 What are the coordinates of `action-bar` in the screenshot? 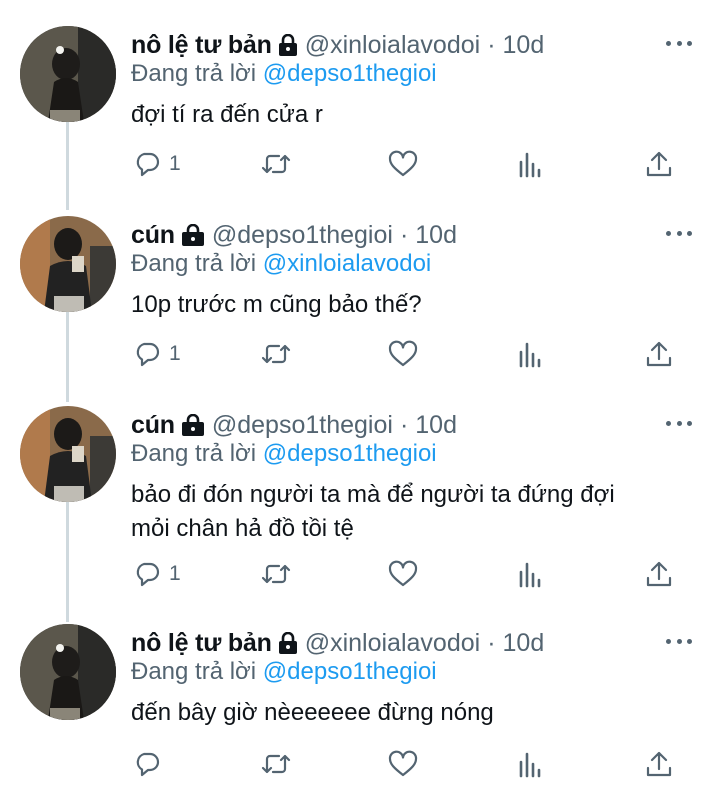 It's located at (359, 768).